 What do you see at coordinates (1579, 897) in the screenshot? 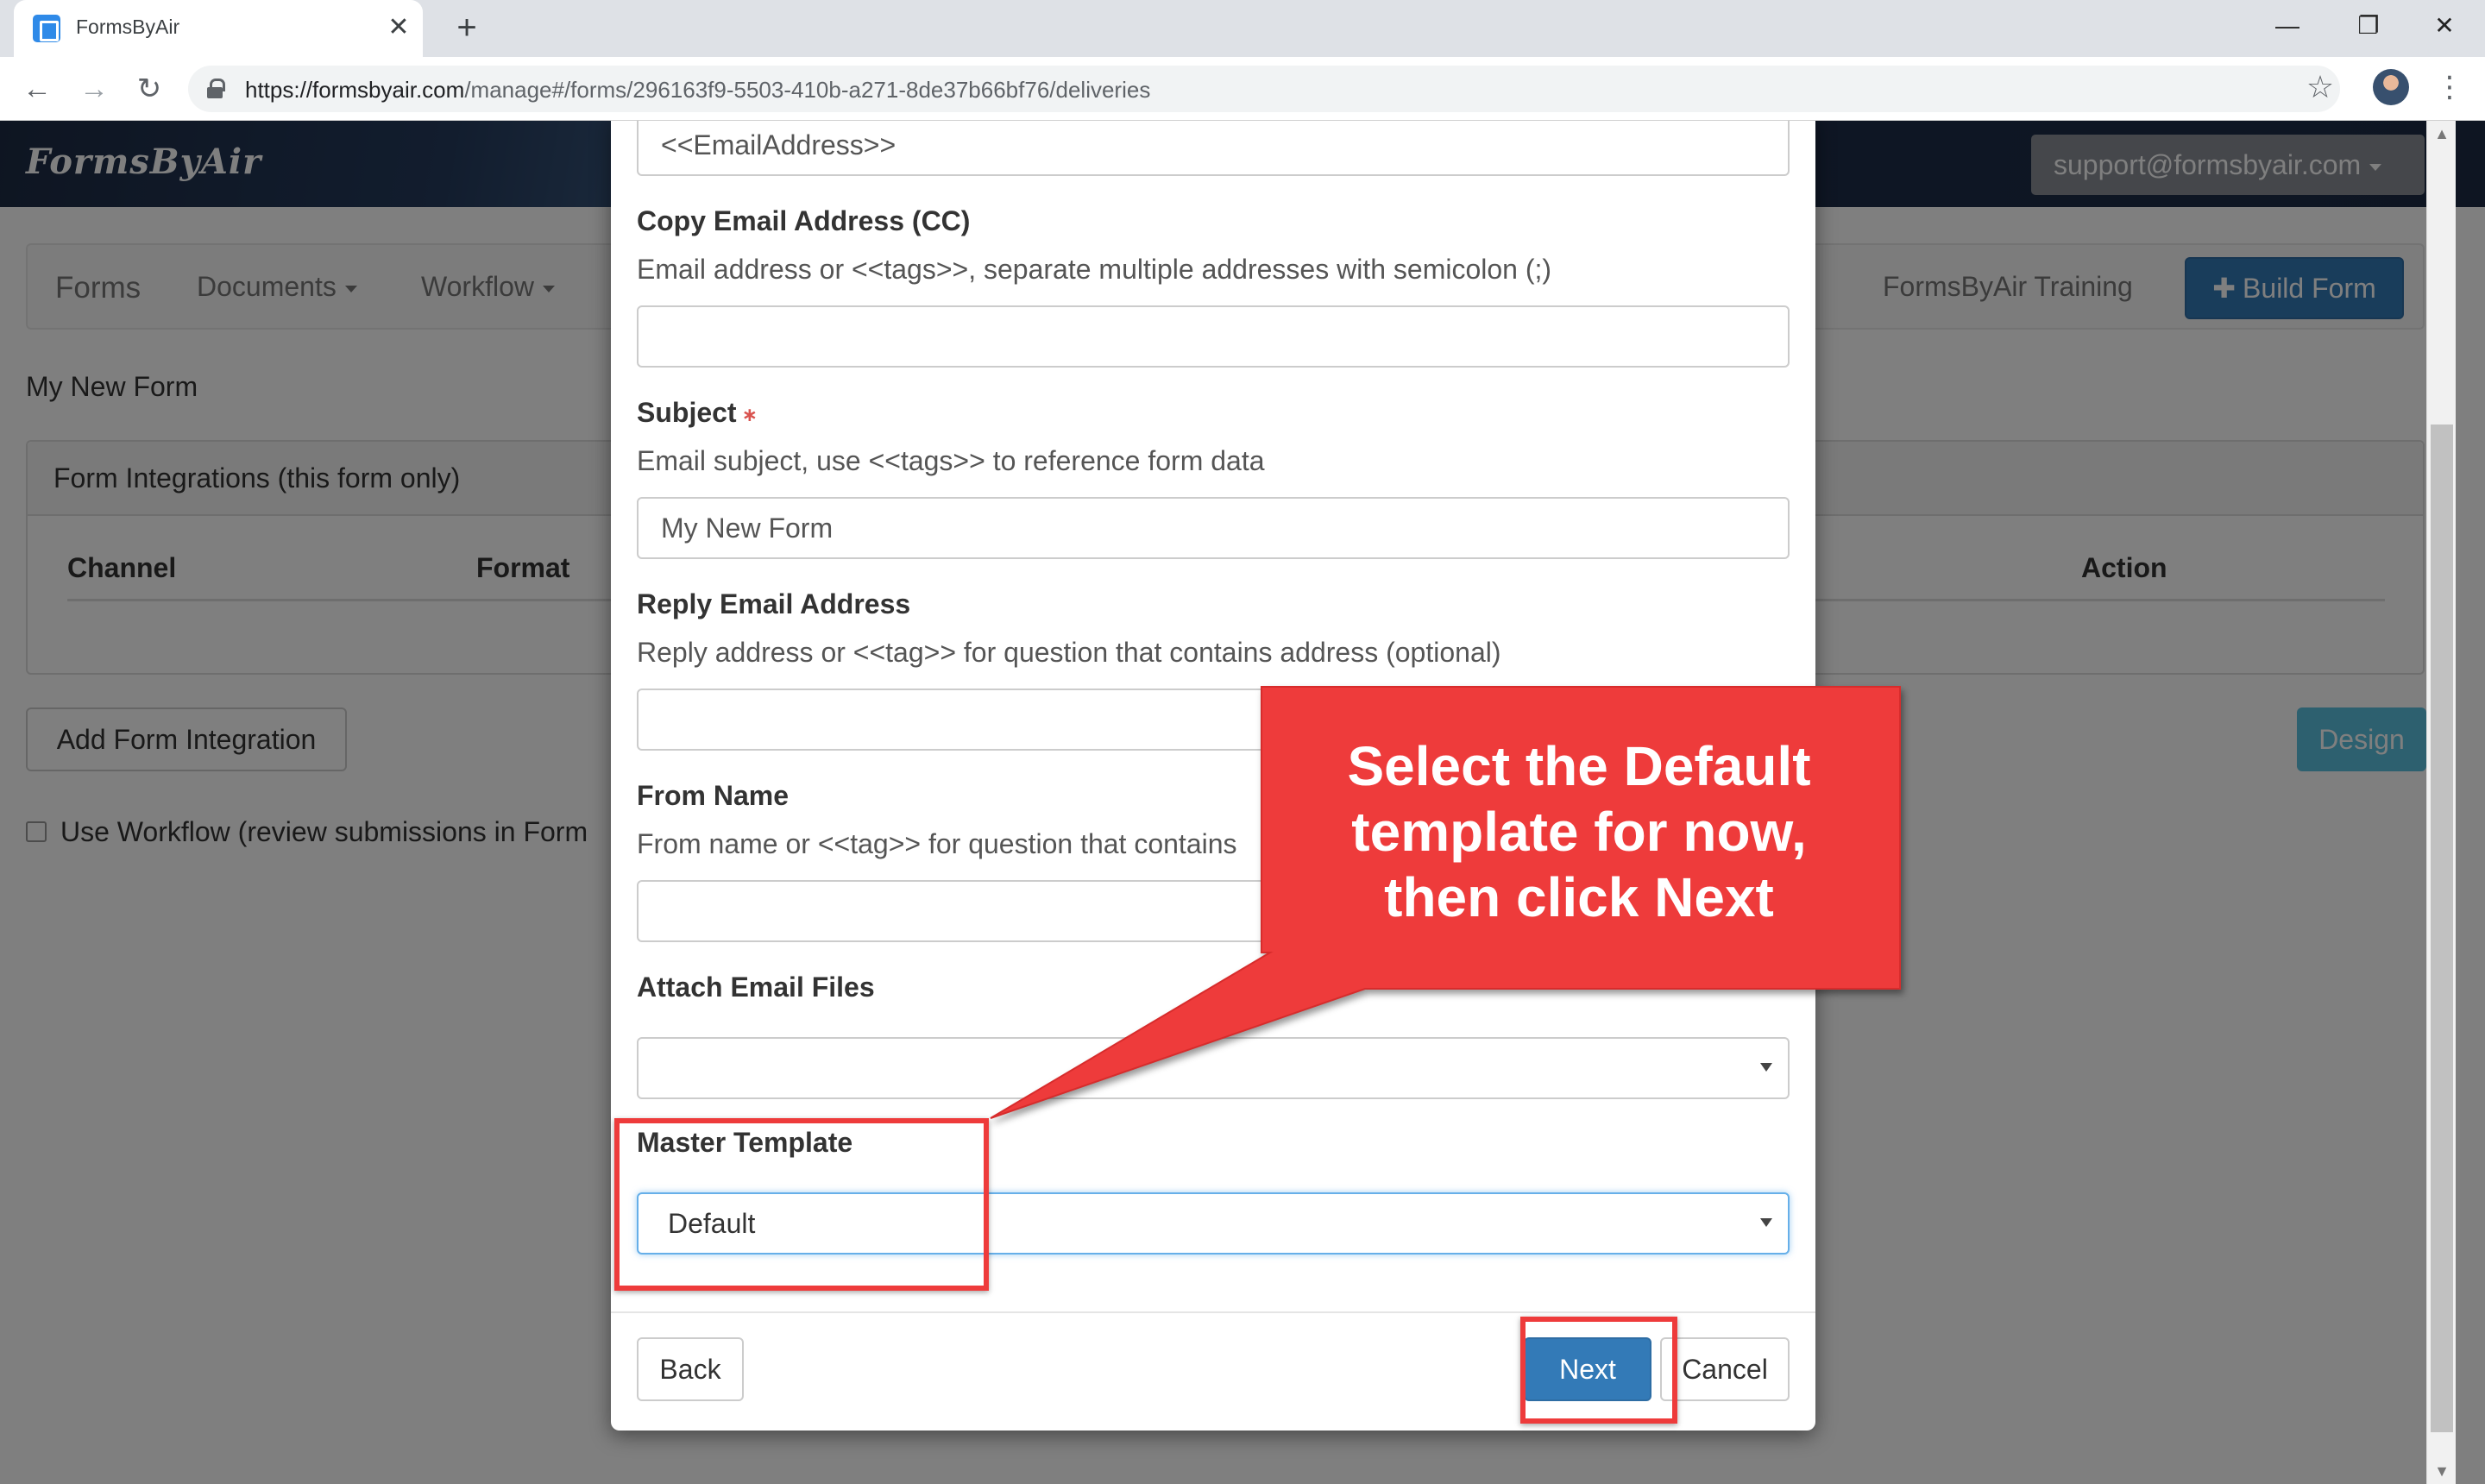
I see `callout-line-3: then click Next` at bounding box center [1579, 897].